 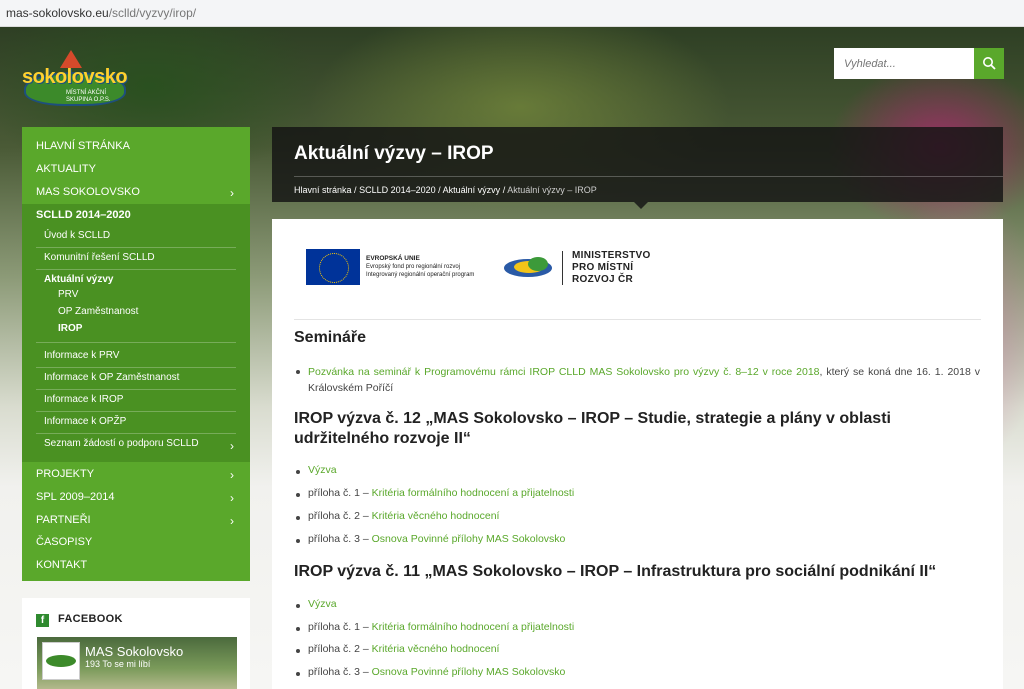 I want to click on subnav-item-op-zamestnanost: OP Zaměstnanost, so click(x=136, y=312).